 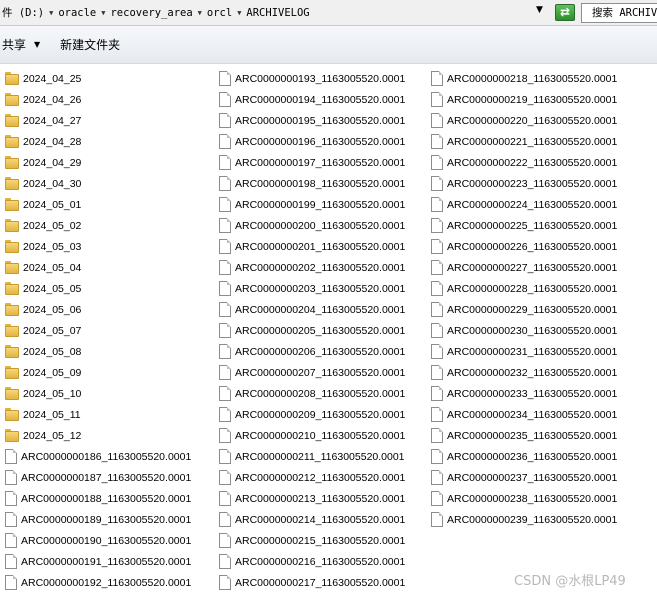 I want to click on file-item: ARC0000000202_1163005520.0001, so click(x=312, y=267).